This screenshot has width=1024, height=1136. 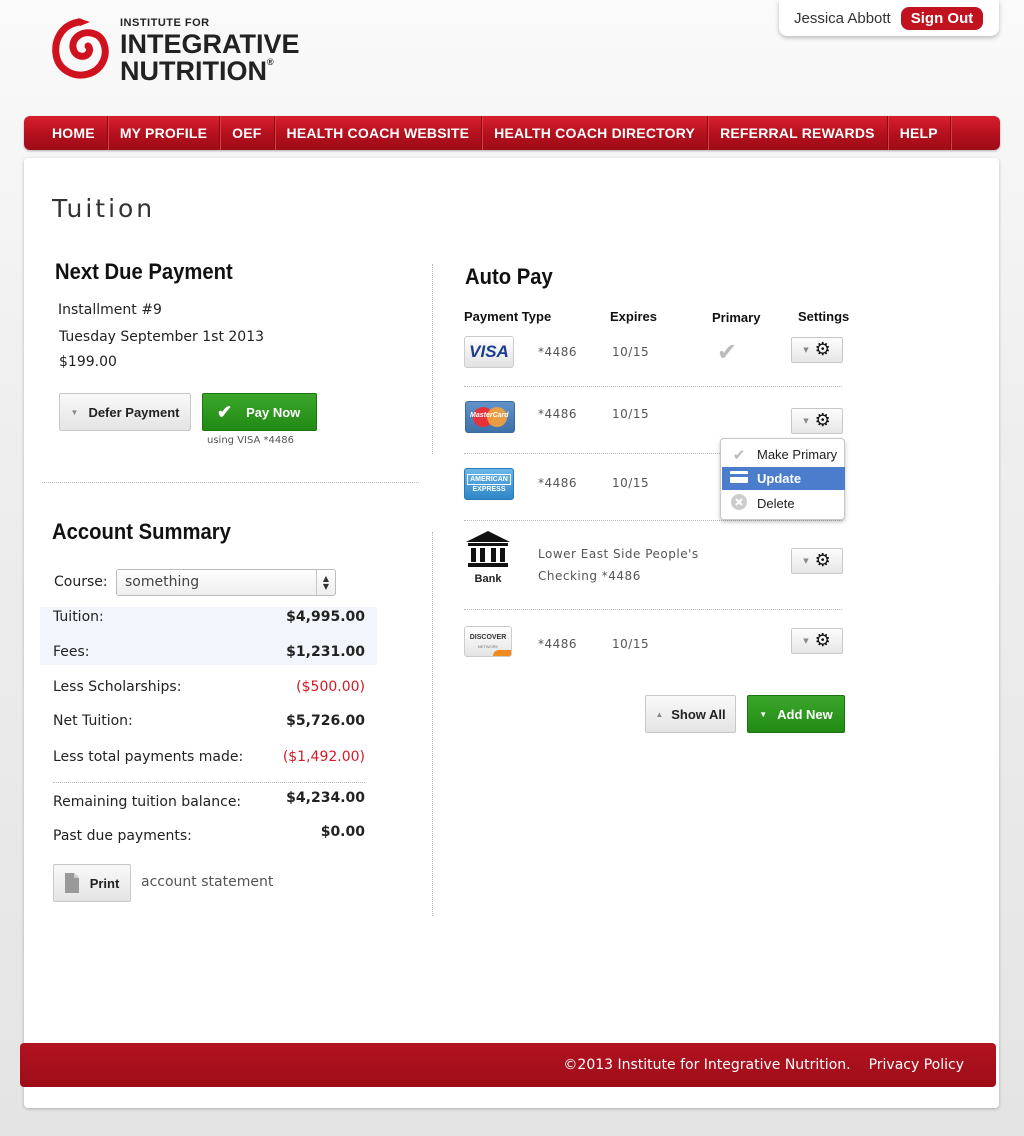 I want to click on bank-account-number: Checking *4486, so click(x=589, y=576).